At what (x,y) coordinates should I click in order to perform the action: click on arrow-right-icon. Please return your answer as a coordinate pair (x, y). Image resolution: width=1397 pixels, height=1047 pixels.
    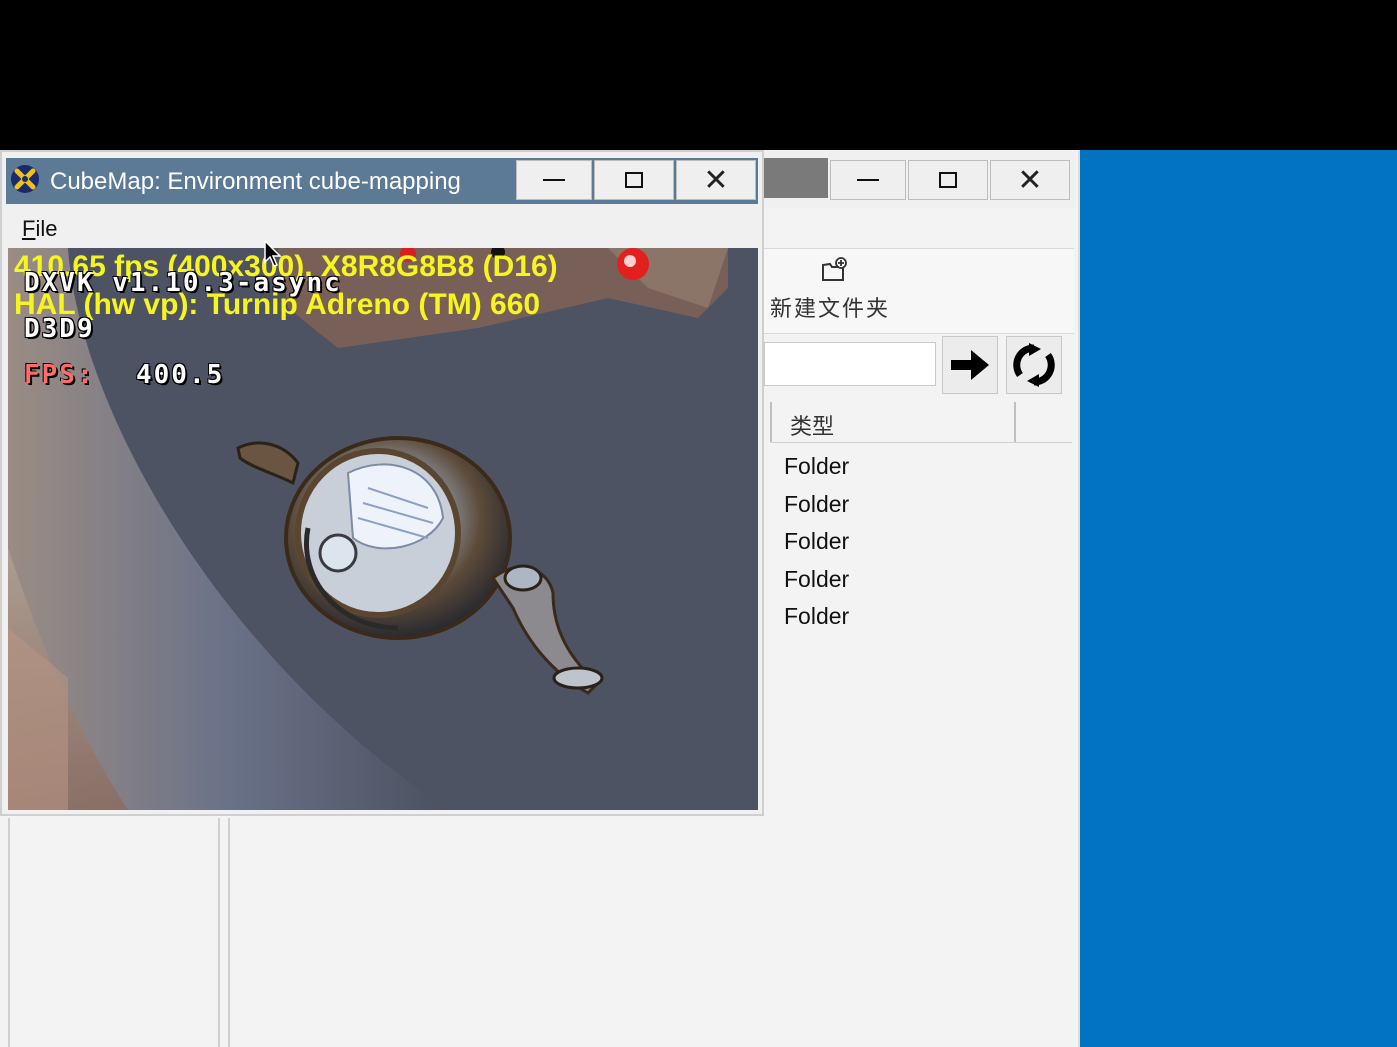
    Looking at the image, I should click on (970, 365).